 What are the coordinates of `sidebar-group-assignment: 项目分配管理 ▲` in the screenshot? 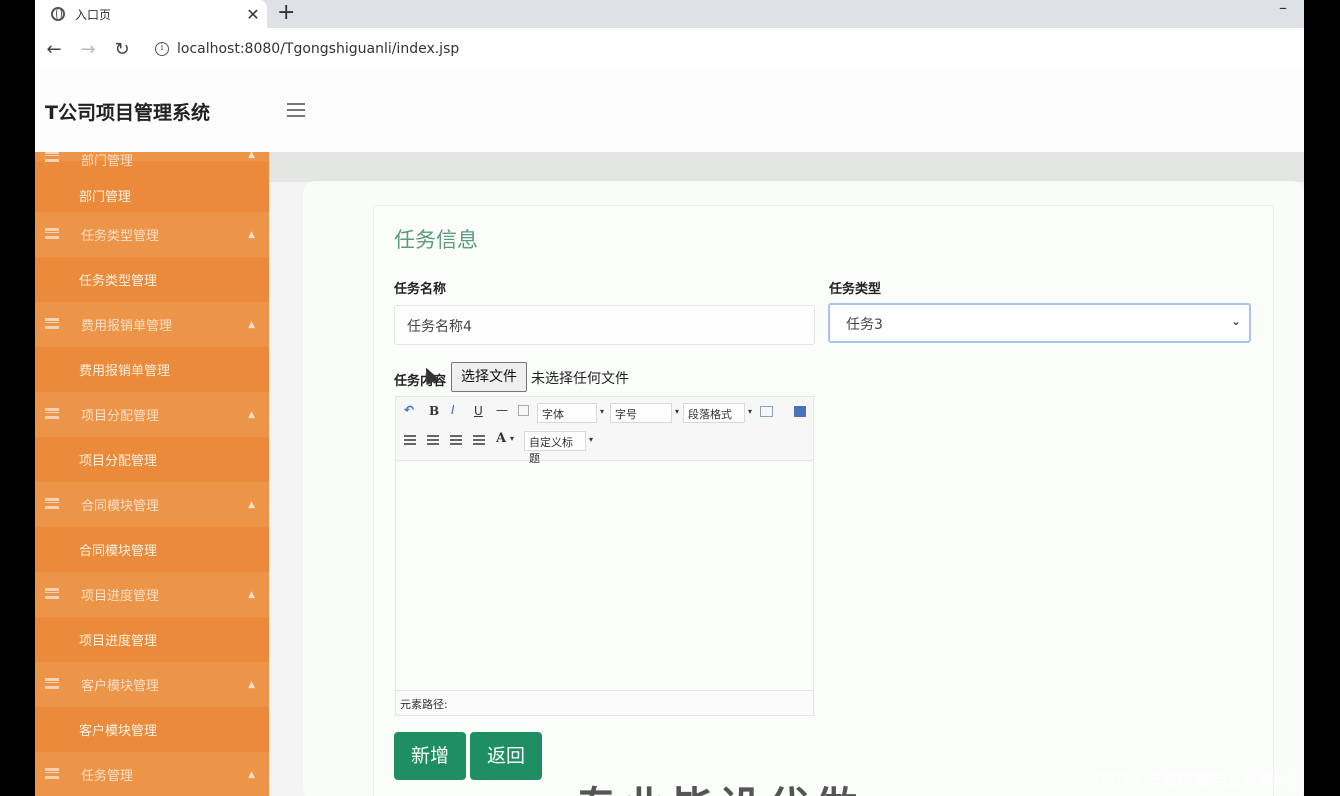 It's located at (152, 414).